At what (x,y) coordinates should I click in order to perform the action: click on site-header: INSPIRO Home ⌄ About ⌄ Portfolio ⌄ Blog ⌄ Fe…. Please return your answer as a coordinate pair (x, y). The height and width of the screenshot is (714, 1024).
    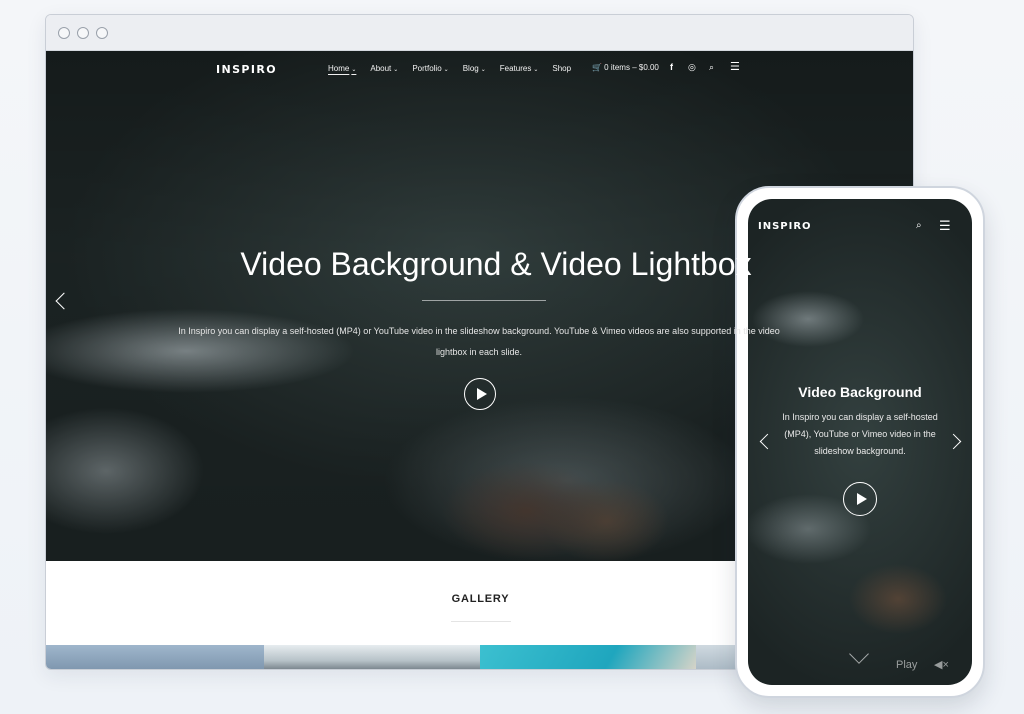
    Looking at the image, I should click on (479, 69).